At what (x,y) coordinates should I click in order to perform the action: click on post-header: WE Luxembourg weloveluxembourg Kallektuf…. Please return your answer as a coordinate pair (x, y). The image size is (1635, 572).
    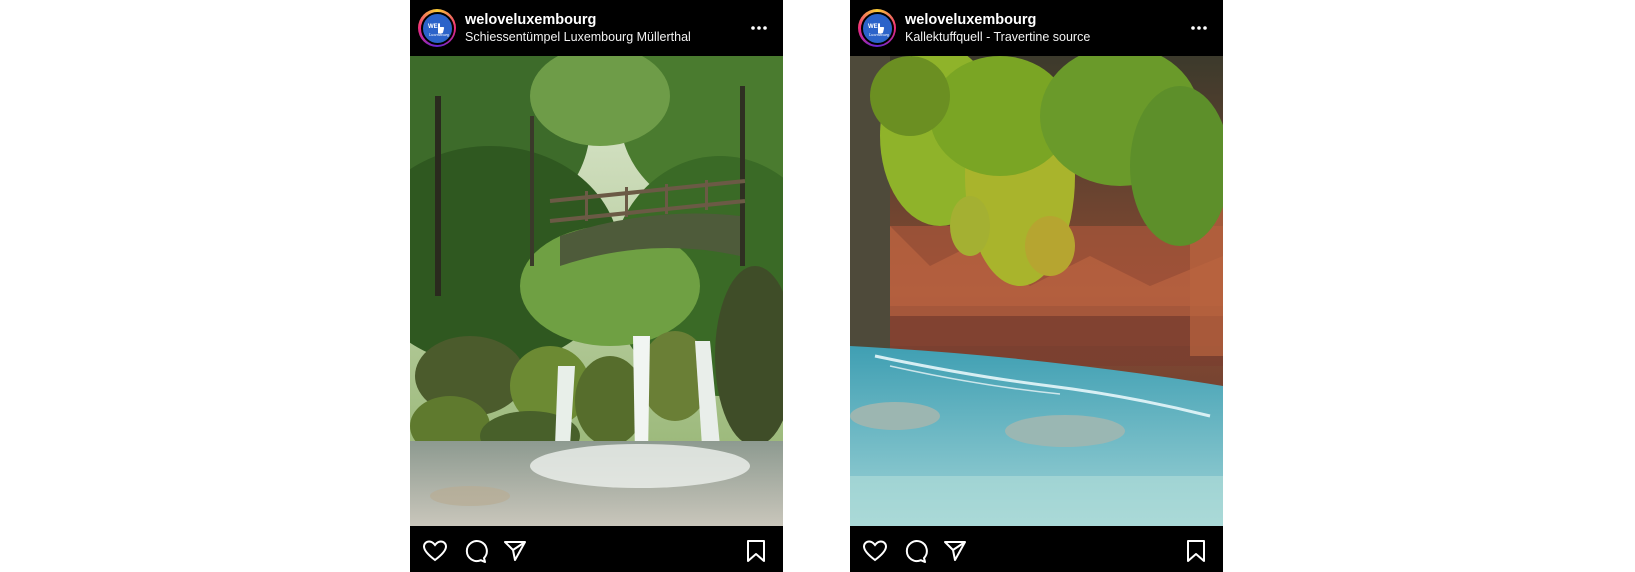
    Looking at the image, I should click on (1036, 28).